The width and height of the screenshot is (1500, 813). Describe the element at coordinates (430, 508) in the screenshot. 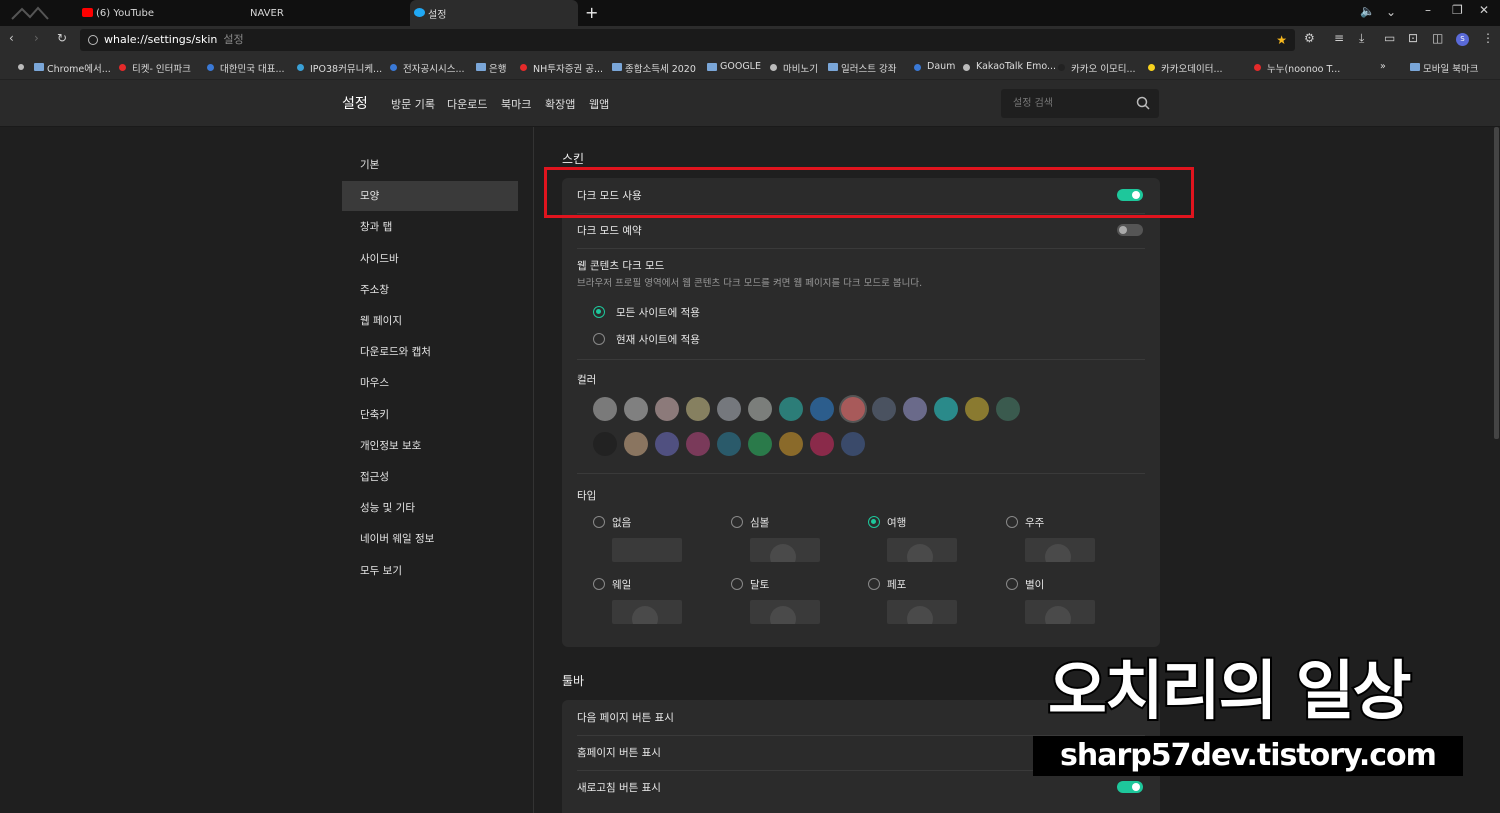

I see `sidebar-item: 성능 및 기타` at that location.